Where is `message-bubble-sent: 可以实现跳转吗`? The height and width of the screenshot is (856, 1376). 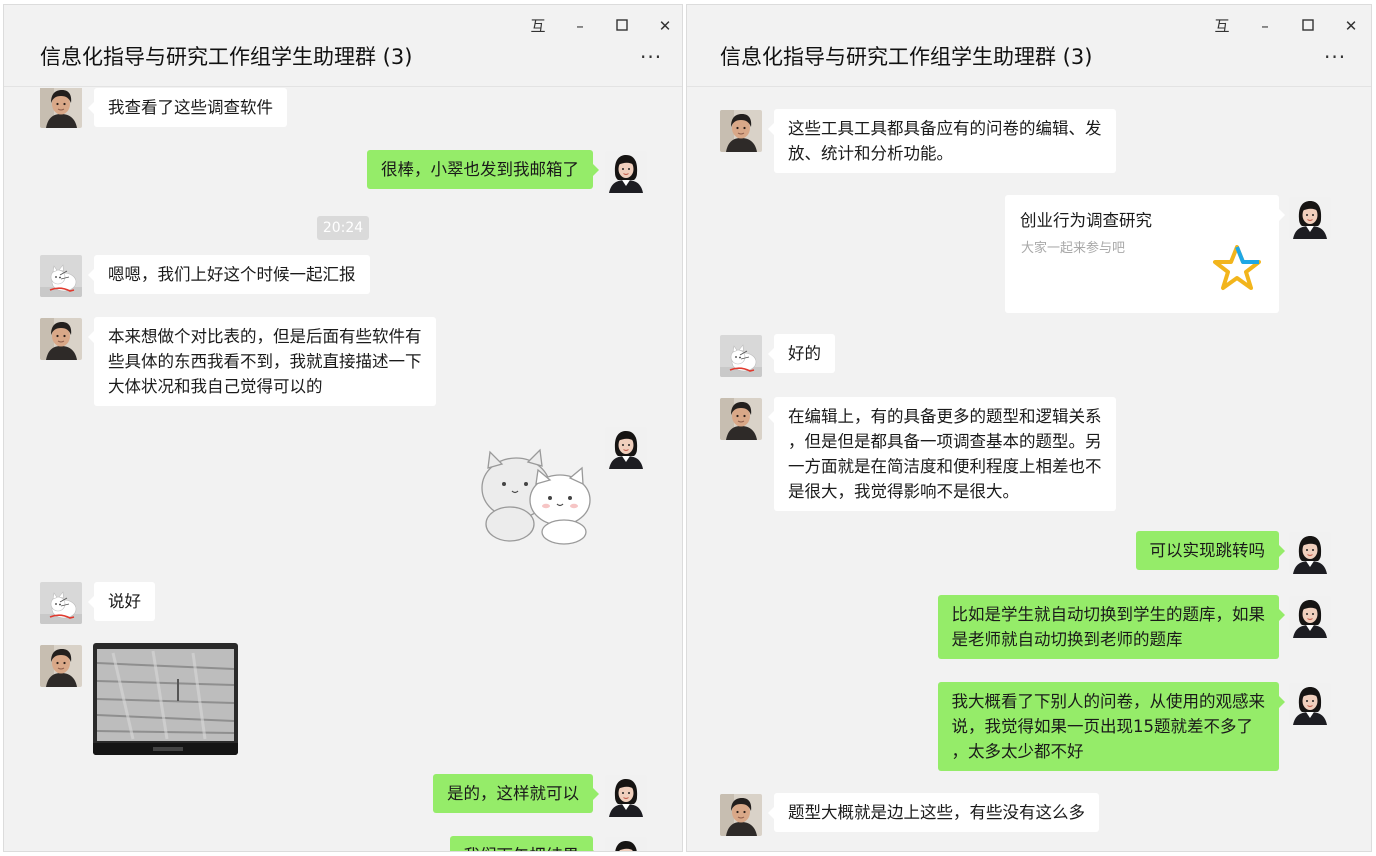 message-bubble-sent: 可以实现跳转吗 is located at coordinates (1210, 550).